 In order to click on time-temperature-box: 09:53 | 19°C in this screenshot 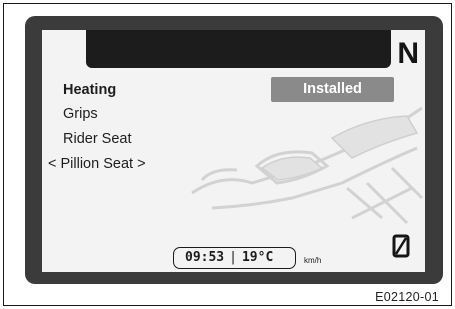, I will do `click(234, 258)`.